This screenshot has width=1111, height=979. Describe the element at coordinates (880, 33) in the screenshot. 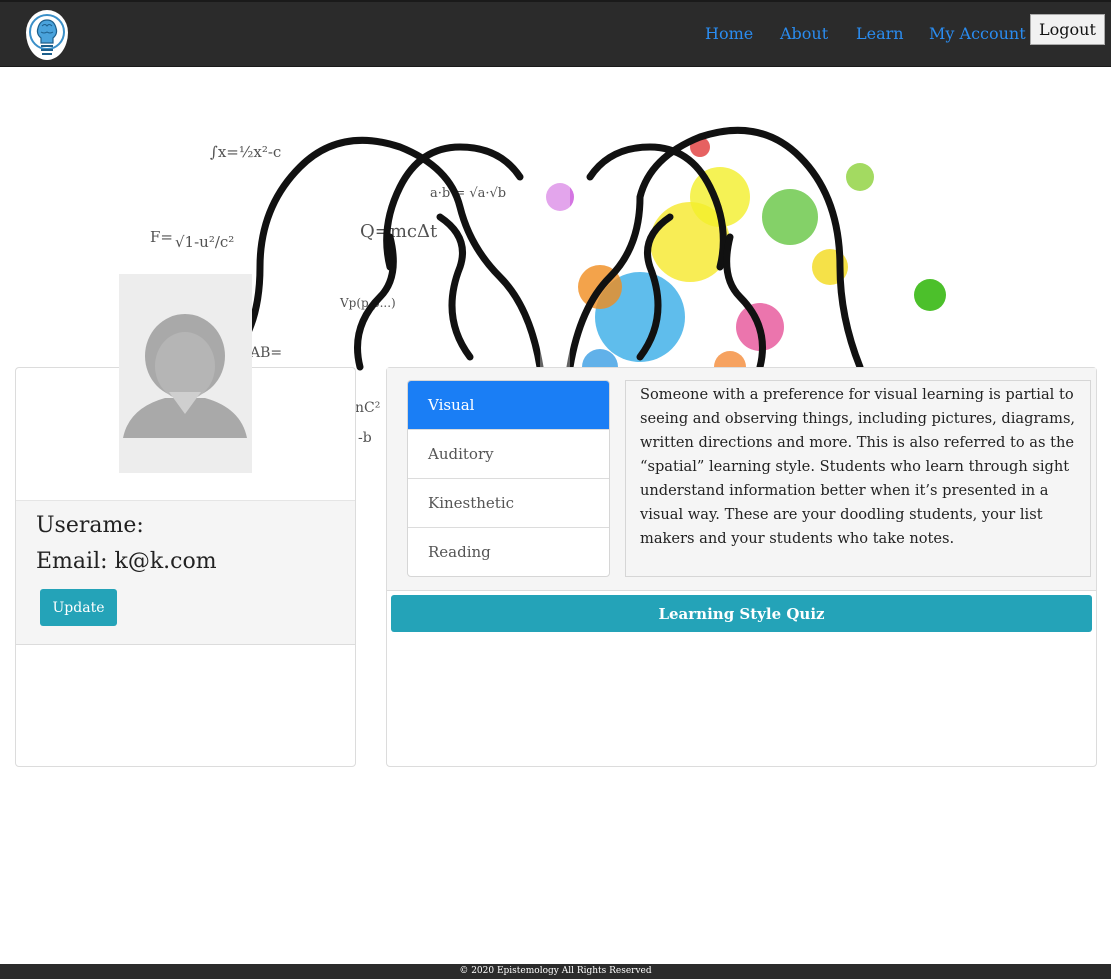

I see `nav-learn-link: Learn` at that location.